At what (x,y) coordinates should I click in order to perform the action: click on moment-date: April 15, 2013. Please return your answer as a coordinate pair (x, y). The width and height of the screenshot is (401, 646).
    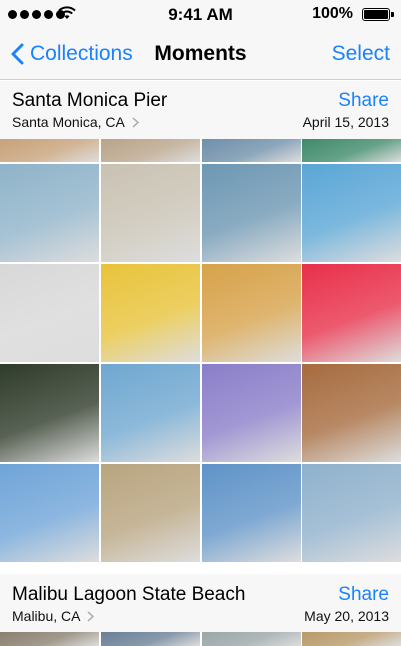
    Looking at the image, I should click on (345, 122).